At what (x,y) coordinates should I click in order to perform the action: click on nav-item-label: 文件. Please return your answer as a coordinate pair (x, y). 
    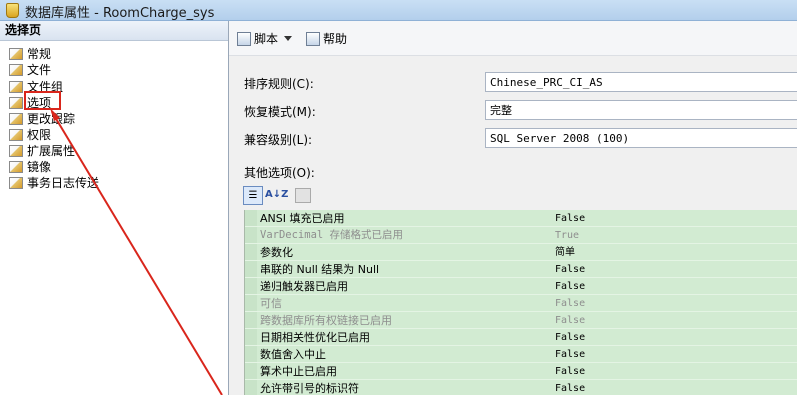
    Looking at the image, I should click on (39, 70).